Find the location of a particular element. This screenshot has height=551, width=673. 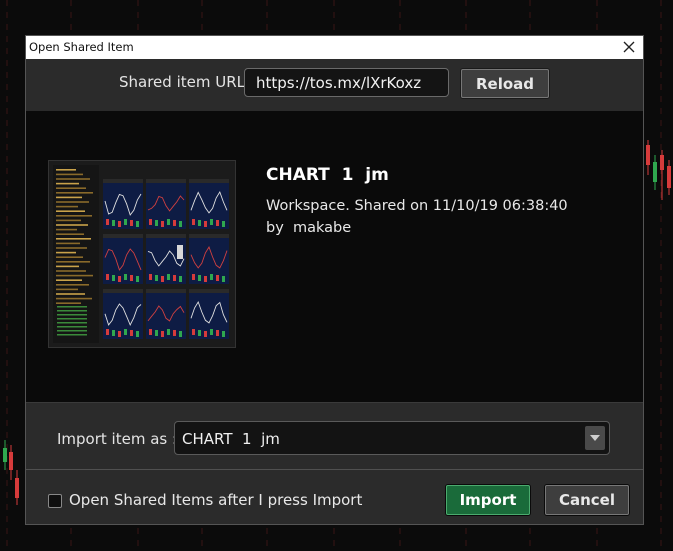

import-row: Import item as : CHART 1 jm is located at coordinates (334, 436).